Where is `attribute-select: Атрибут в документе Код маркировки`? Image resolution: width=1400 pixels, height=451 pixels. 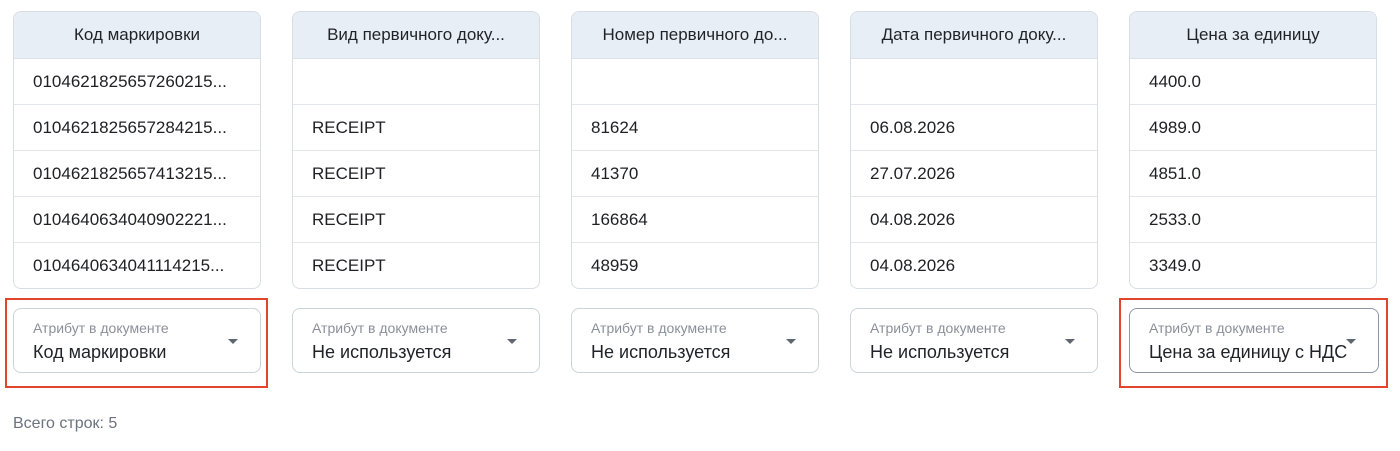
attribute-select: Атрибут в документе Код маркировки is located at coordinates (137, 340).